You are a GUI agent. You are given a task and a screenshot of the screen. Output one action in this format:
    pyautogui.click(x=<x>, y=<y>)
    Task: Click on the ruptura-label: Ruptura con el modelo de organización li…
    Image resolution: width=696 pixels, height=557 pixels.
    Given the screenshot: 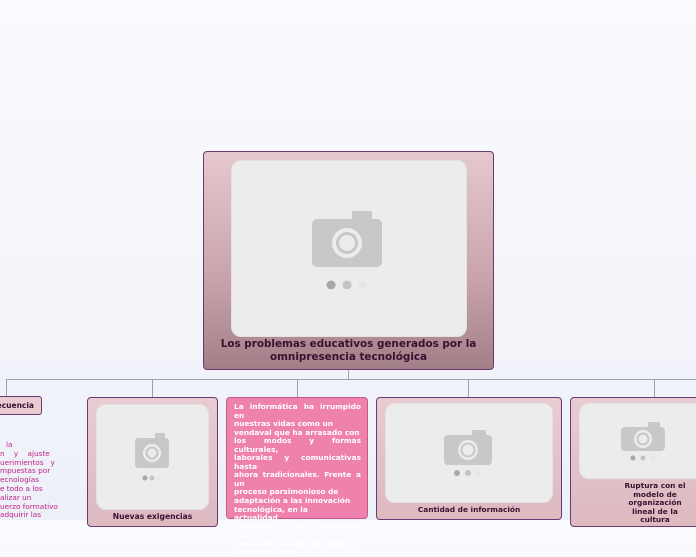 What is the action you would take?
    pyautogui.click(x=655, y=503)
    